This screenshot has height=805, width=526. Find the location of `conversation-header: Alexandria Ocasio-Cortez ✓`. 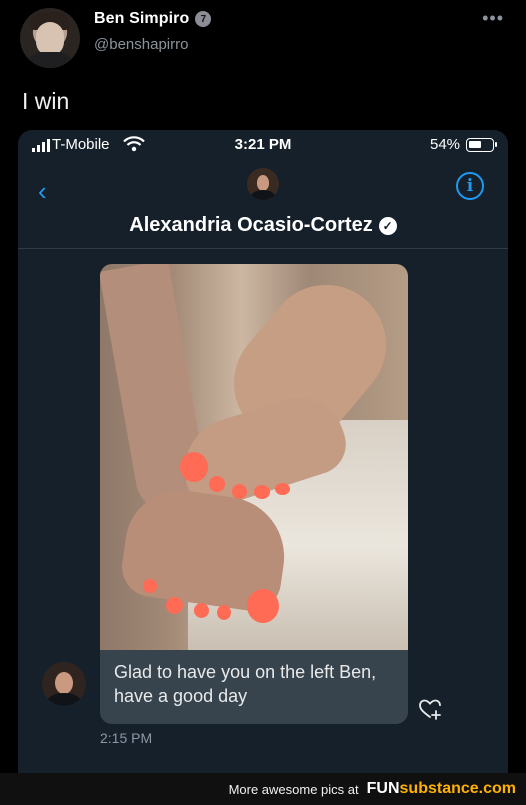

conversation-header: Alexandria Ocasio-Cortez ✓ is located at coordinates (263, 225).